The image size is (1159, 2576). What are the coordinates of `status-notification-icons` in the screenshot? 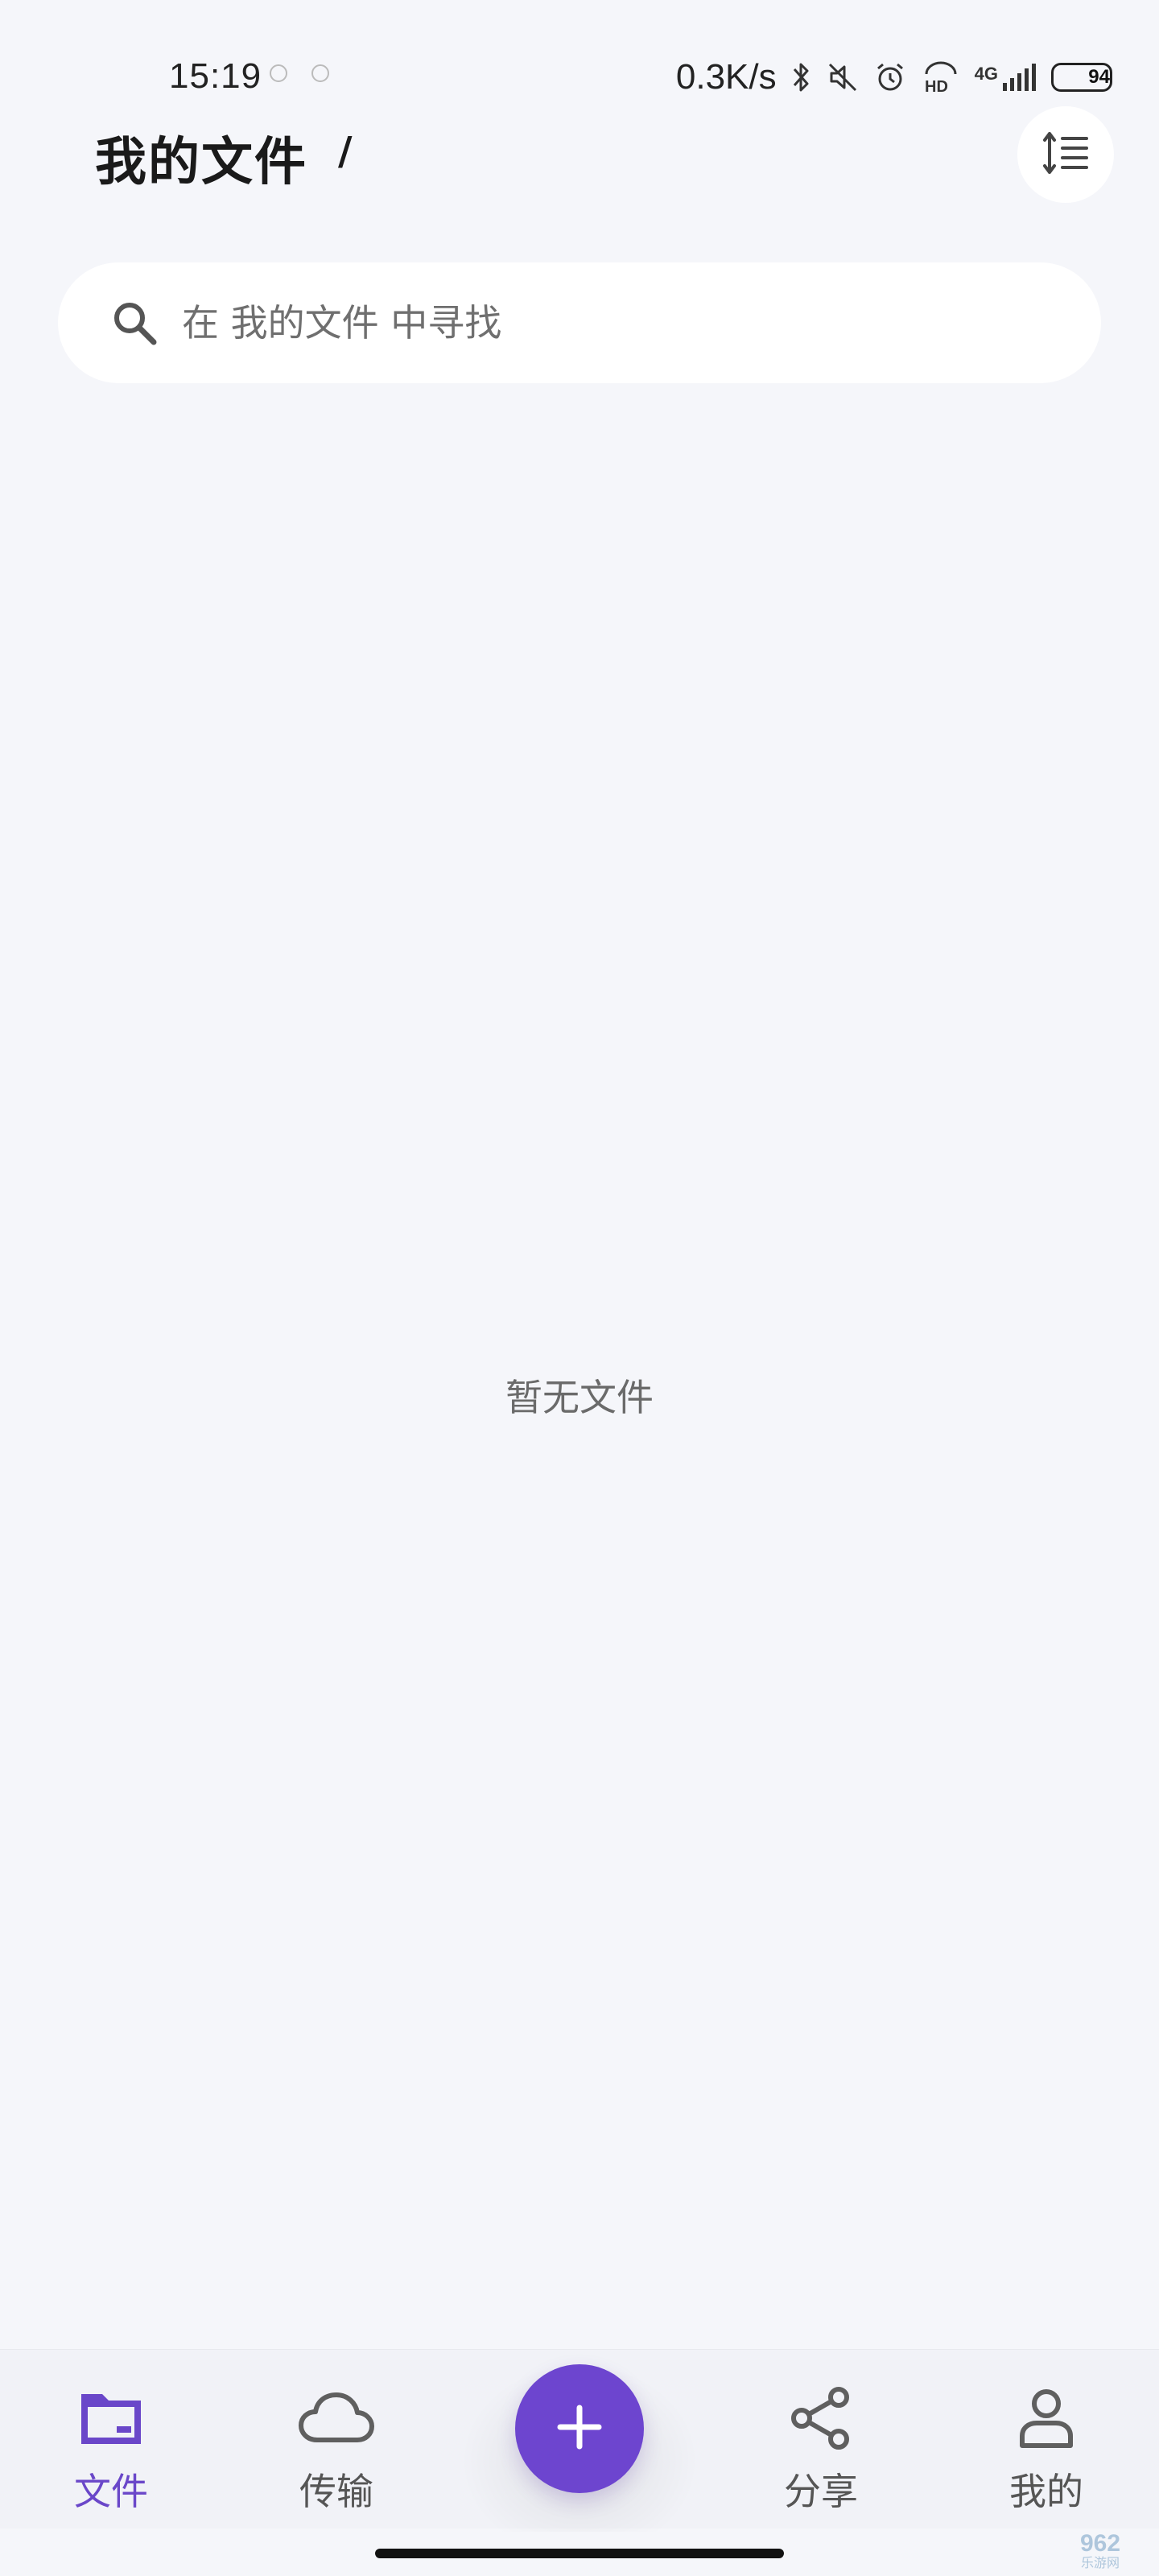 It's located at (299, 73).